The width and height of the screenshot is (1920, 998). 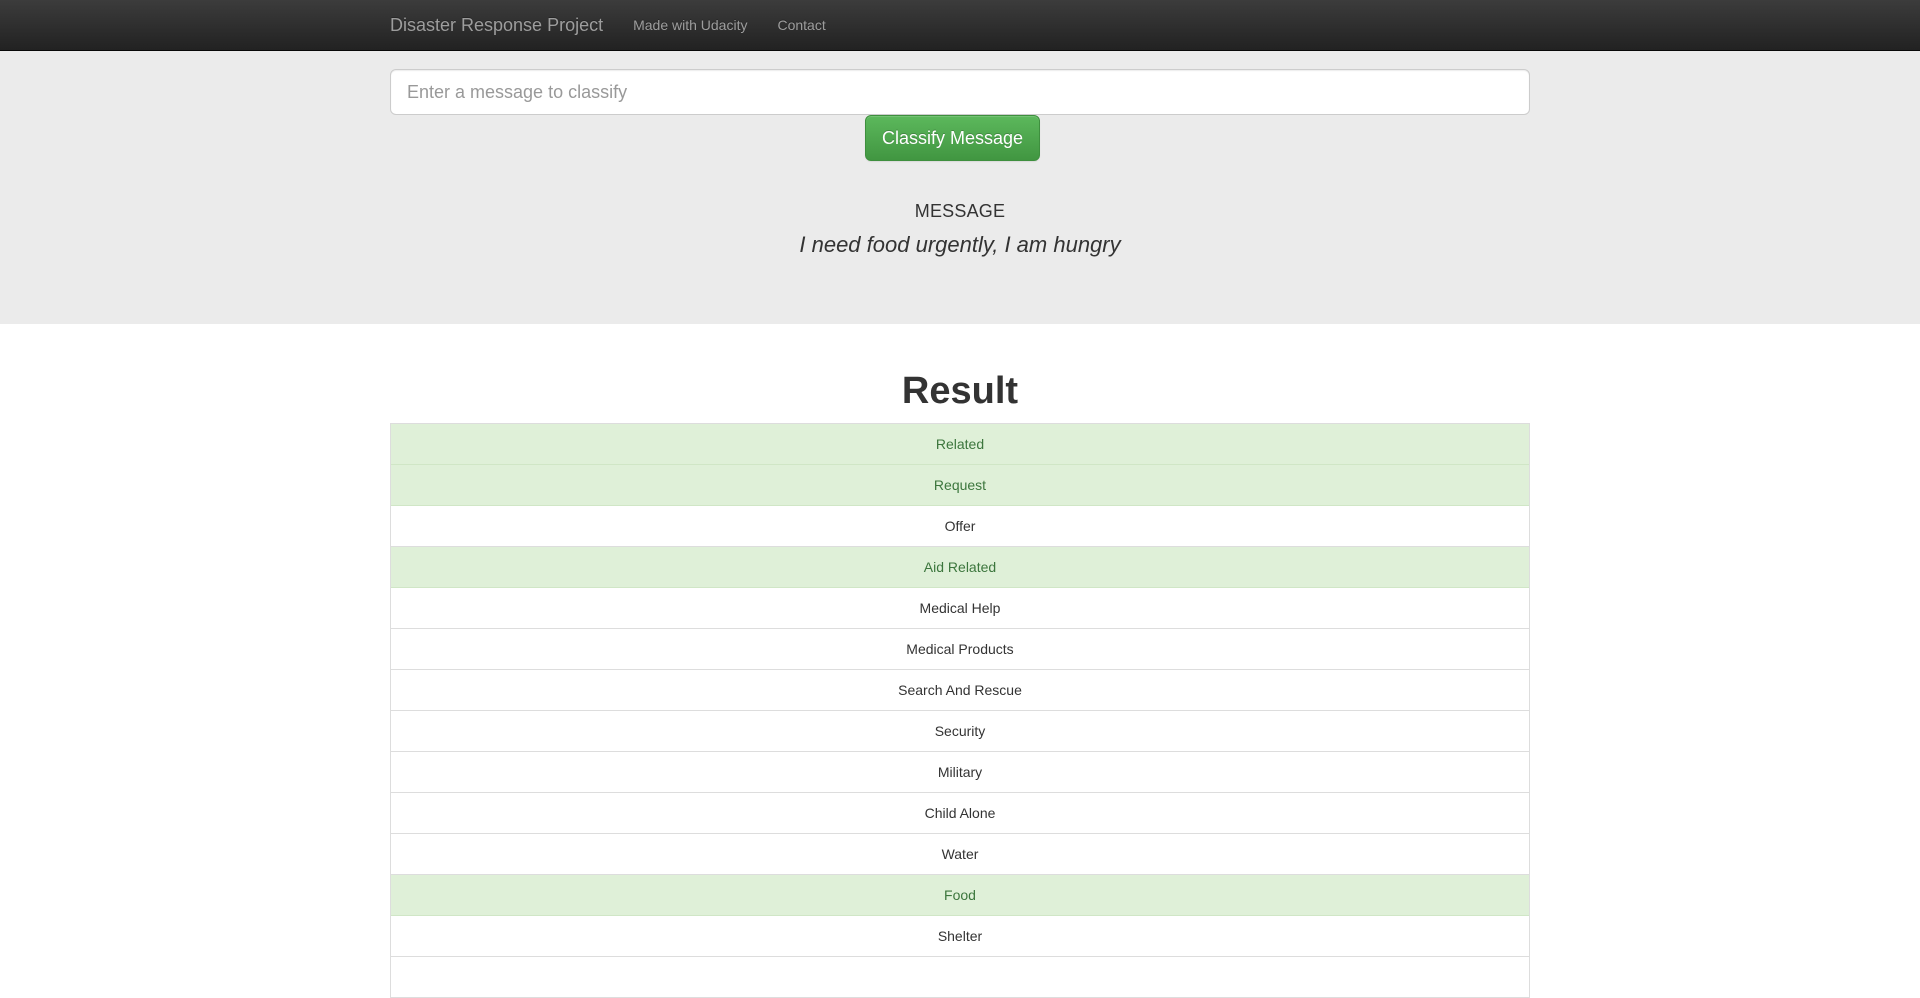 I want to click on classified-message-text: I need food urgently, I am hungry, so click(x=960, y=244).